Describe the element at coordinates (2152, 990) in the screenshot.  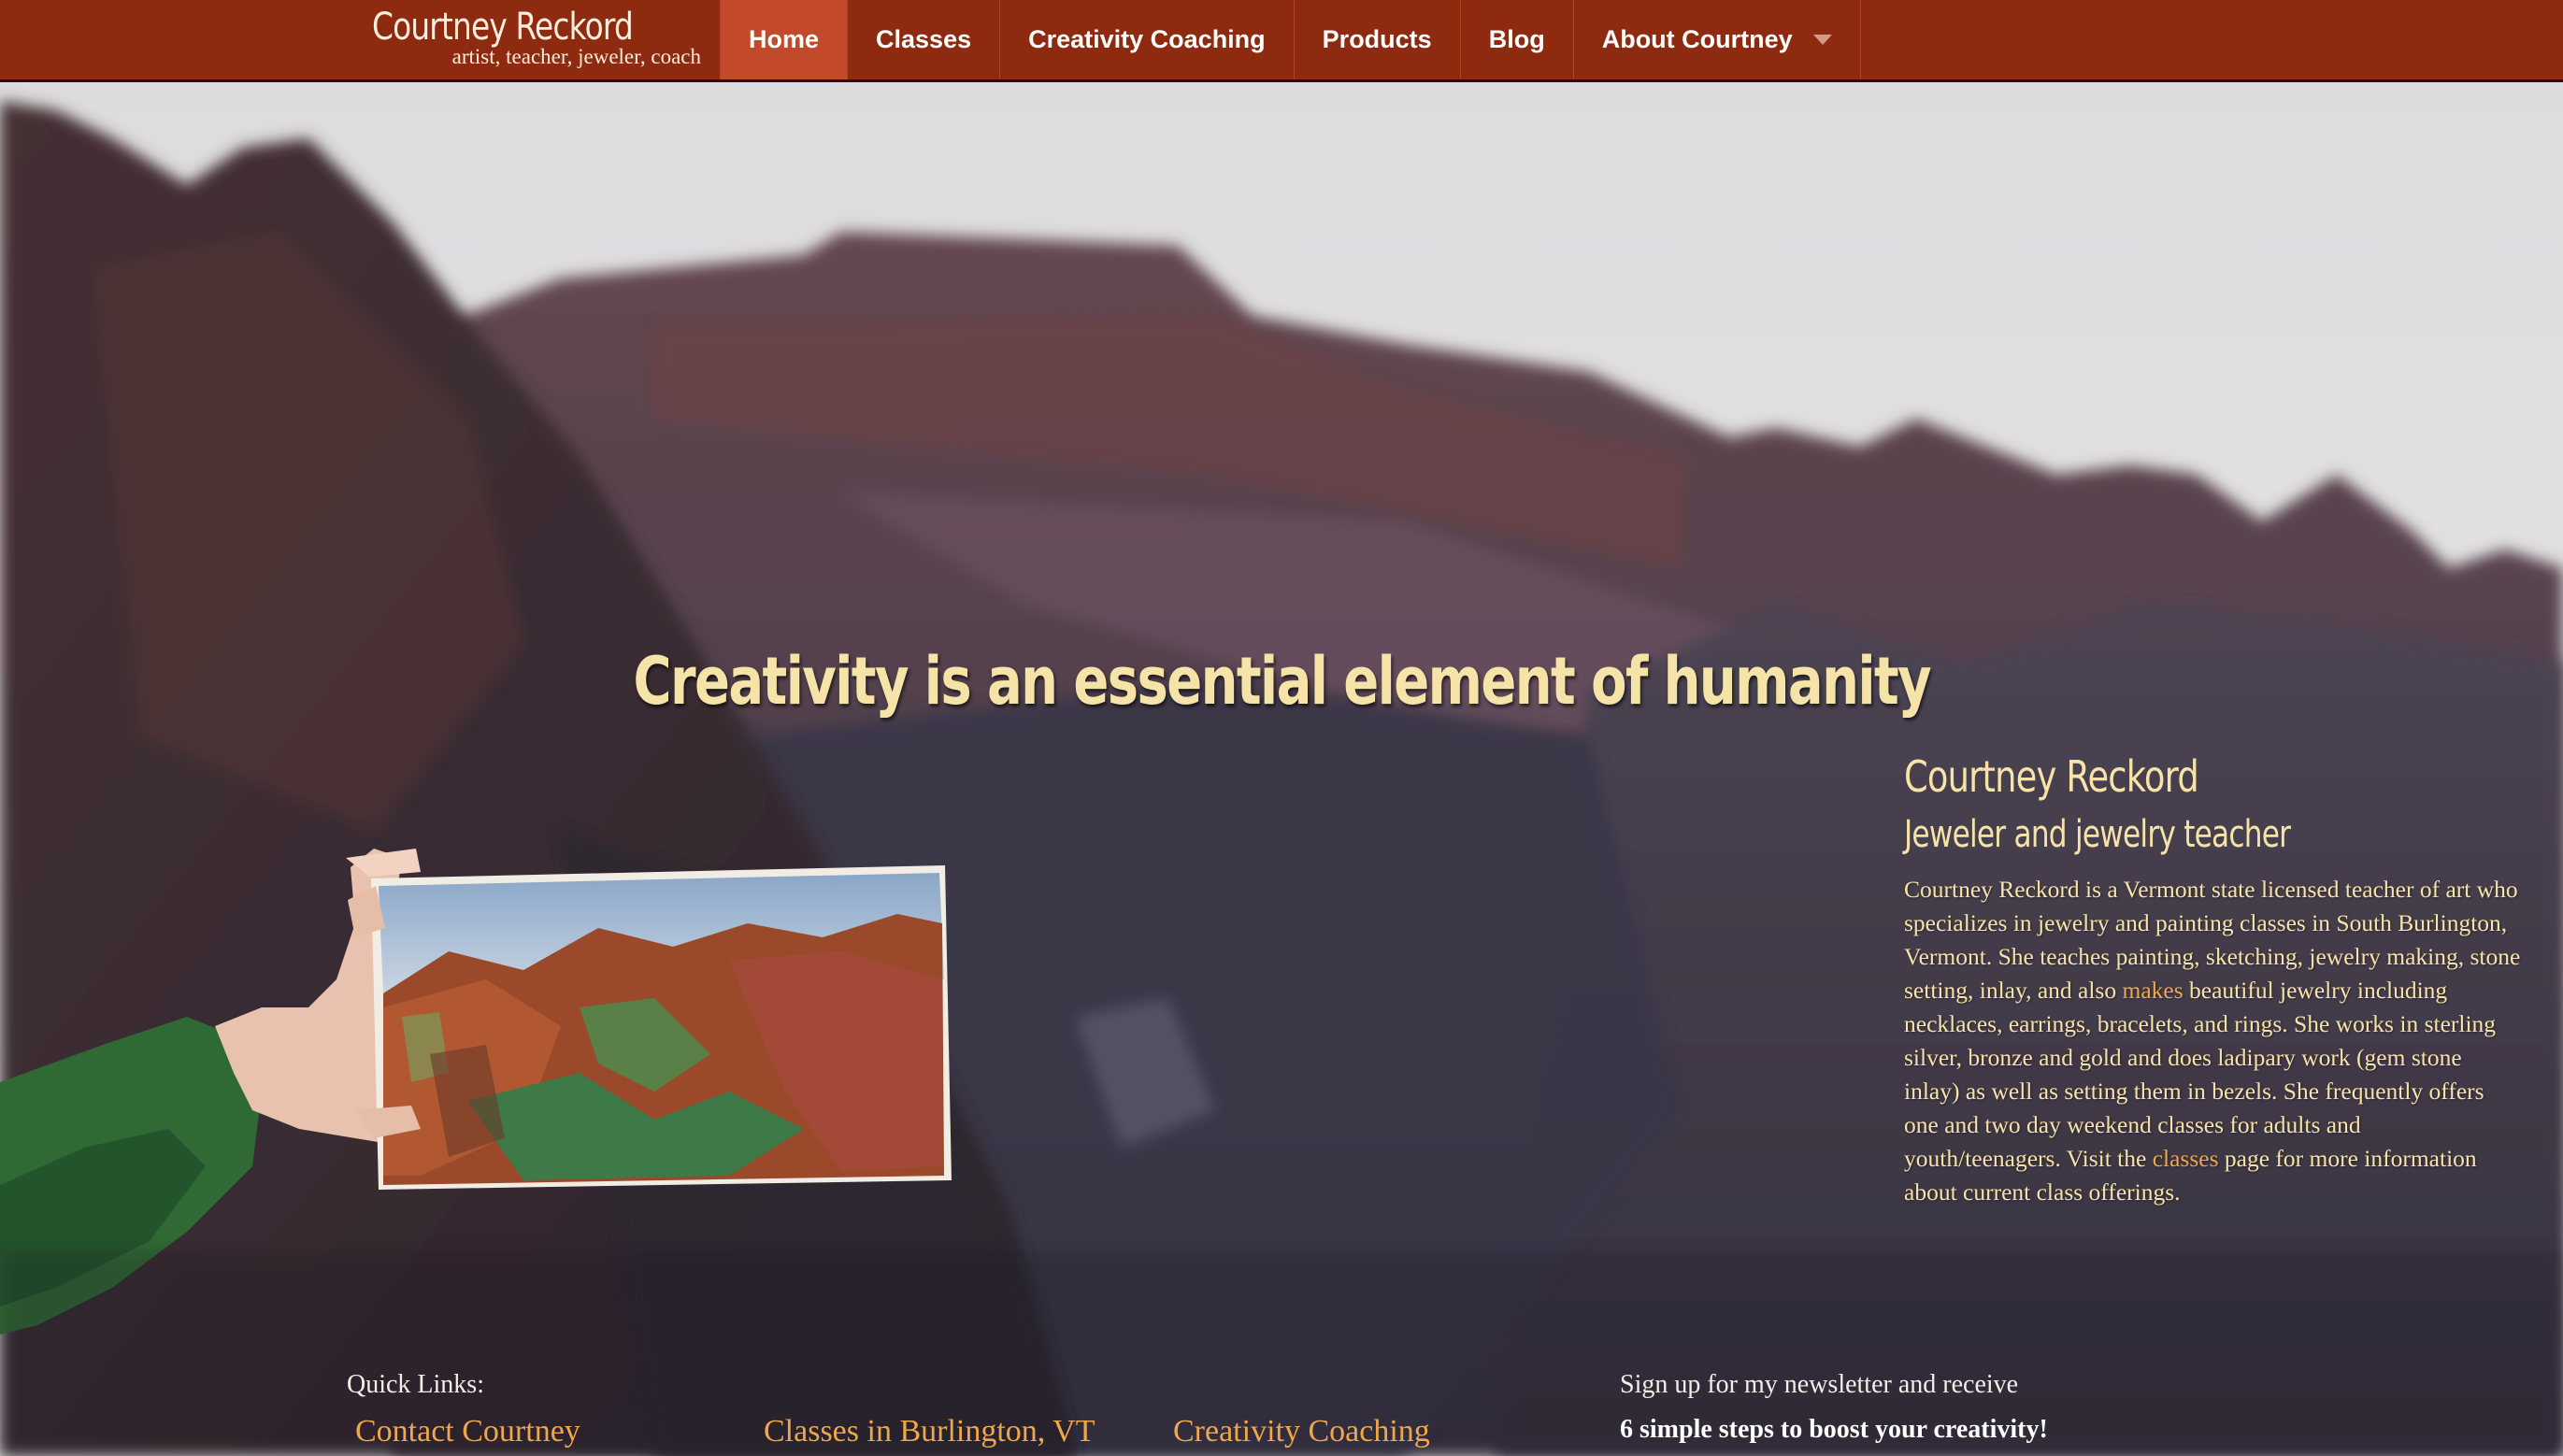
I see `makes-link: makes` at that location.